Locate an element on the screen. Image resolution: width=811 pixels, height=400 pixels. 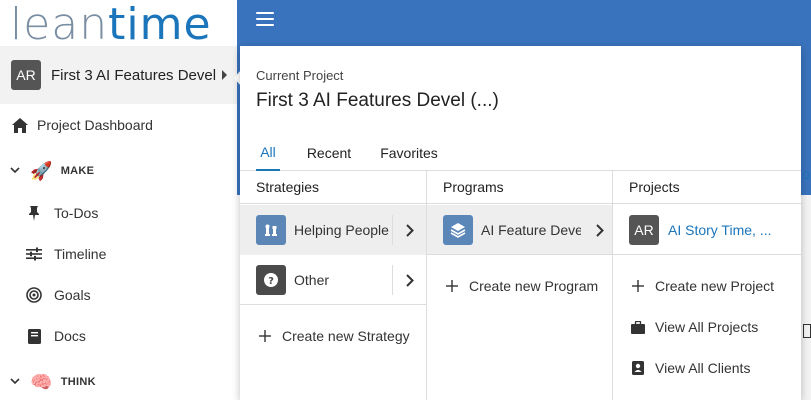
leantime-logo: leantime is located at coordinates (111, 25).